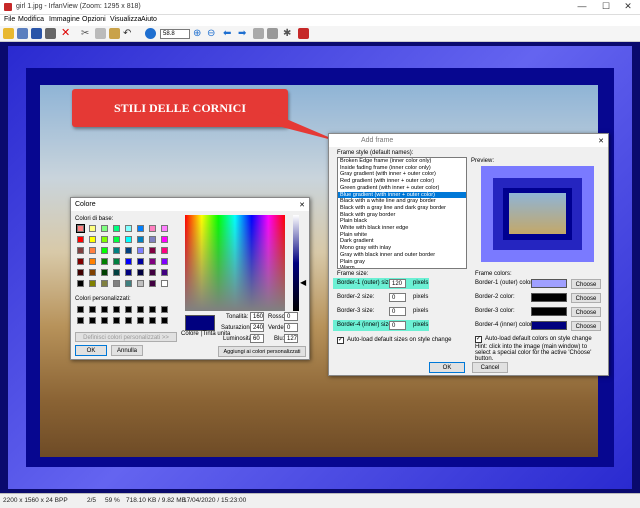 The image size is (640, 508). Describe the element at coordinates (402, 235) in the screenshot. I see `frame-style-item: Plain white` at that location.